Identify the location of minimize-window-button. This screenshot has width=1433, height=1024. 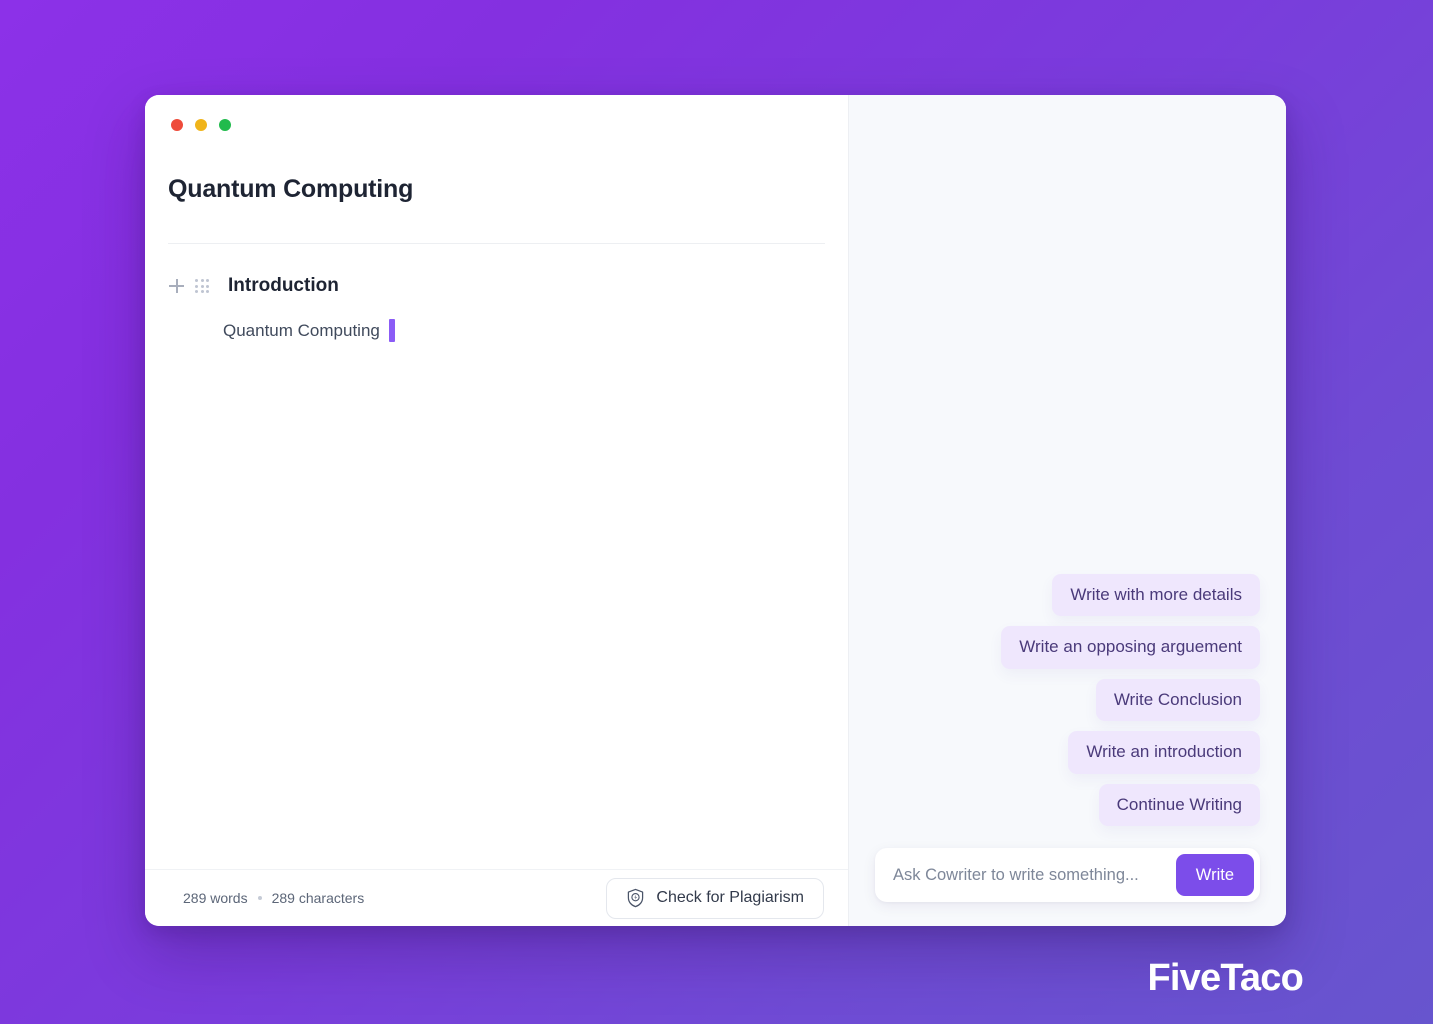
(201, 125).